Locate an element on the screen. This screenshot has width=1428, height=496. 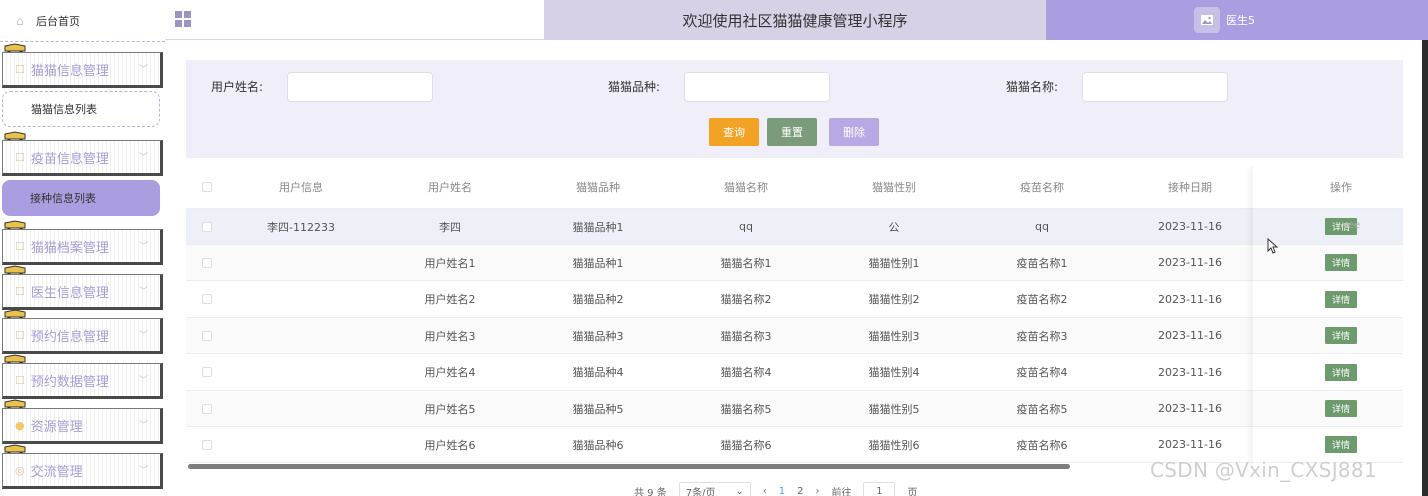
col-header-gender: 猫猫性别 is located at coordinates (894, 187).